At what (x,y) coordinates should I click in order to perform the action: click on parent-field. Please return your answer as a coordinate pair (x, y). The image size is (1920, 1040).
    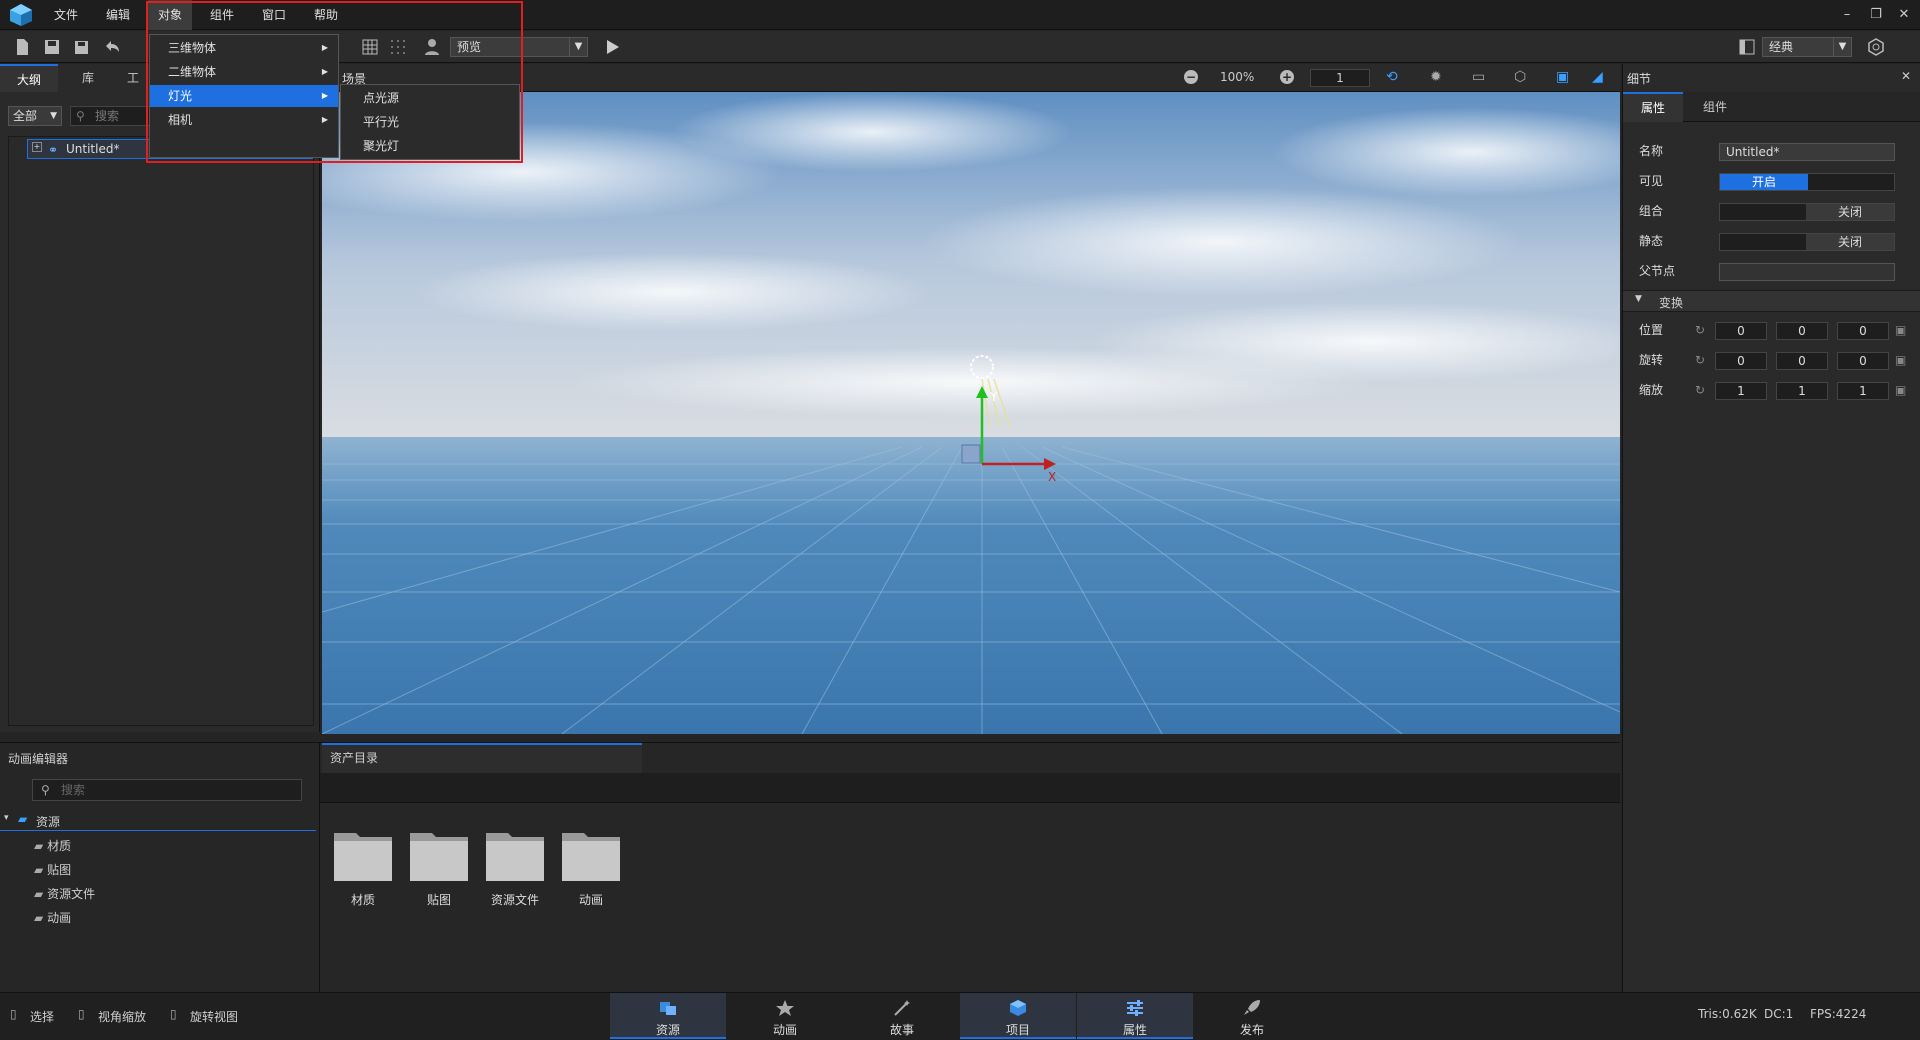
    Looking at the image, I should click on (1807, 272).